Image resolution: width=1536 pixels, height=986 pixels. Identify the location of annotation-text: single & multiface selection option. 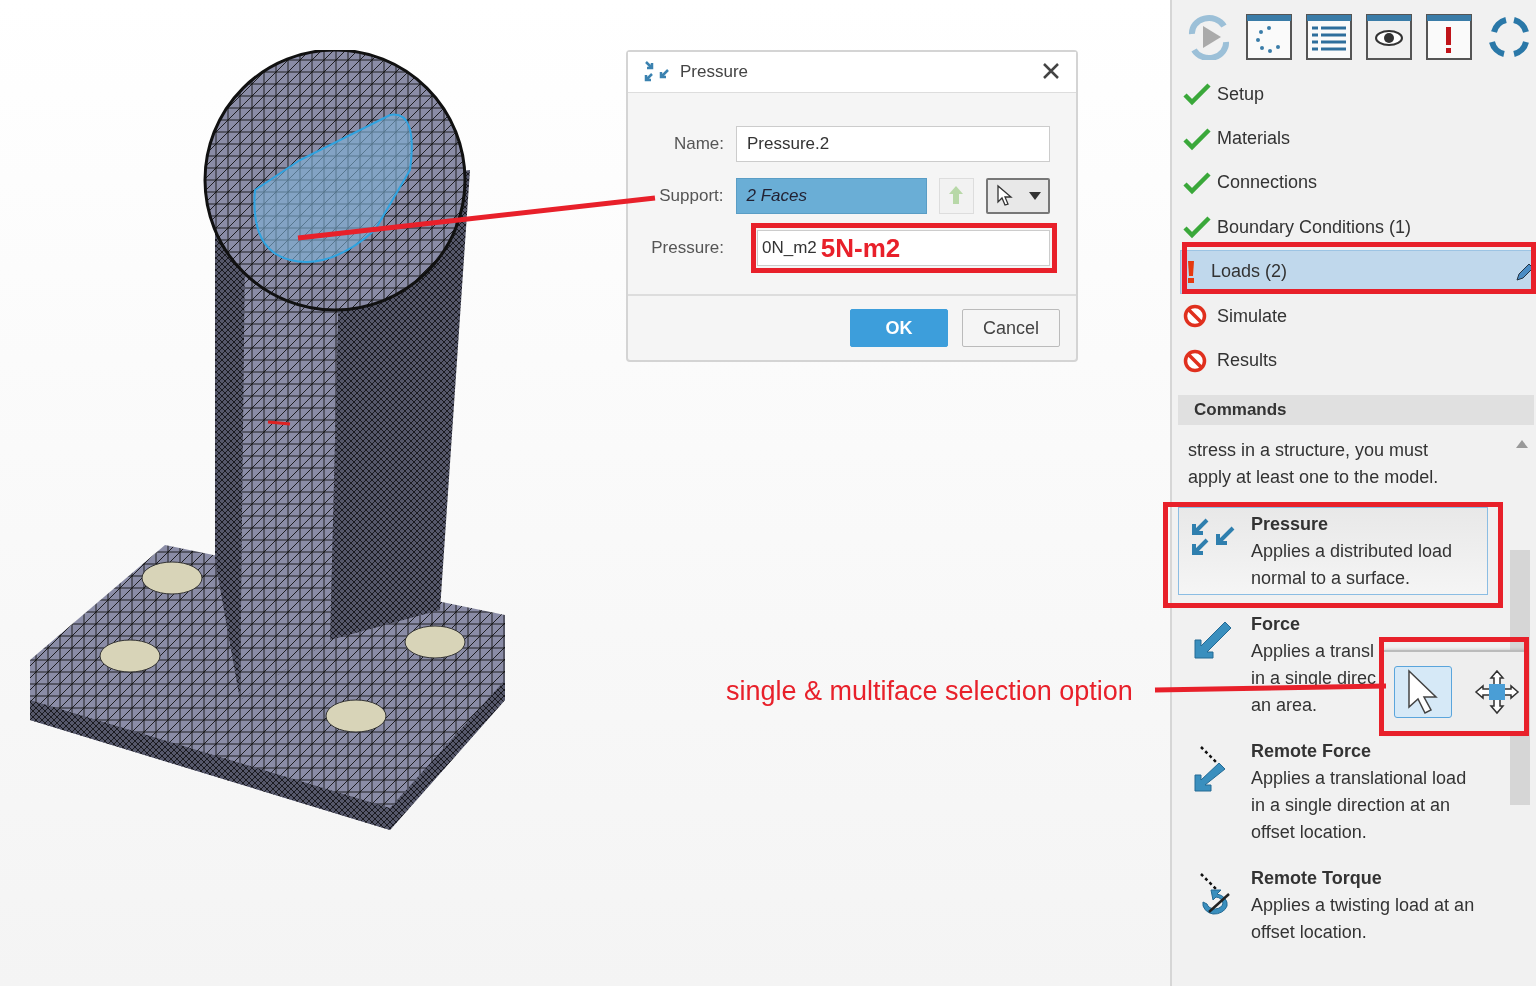
(929, 691).